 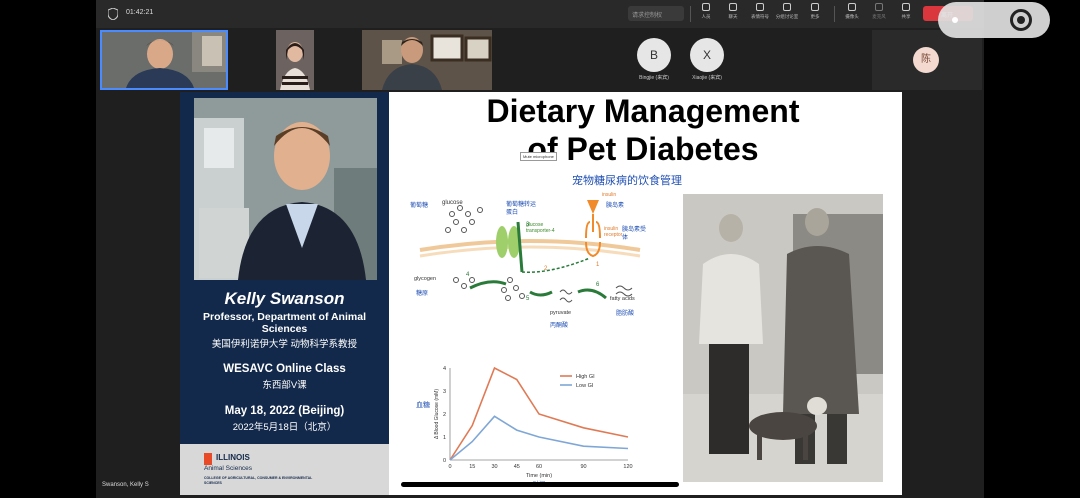 What do you see at coordinates (707, 78) in the screenshot?
I see `participant-name: Xiaojie (来宾)` at bounding box center [707, 78].